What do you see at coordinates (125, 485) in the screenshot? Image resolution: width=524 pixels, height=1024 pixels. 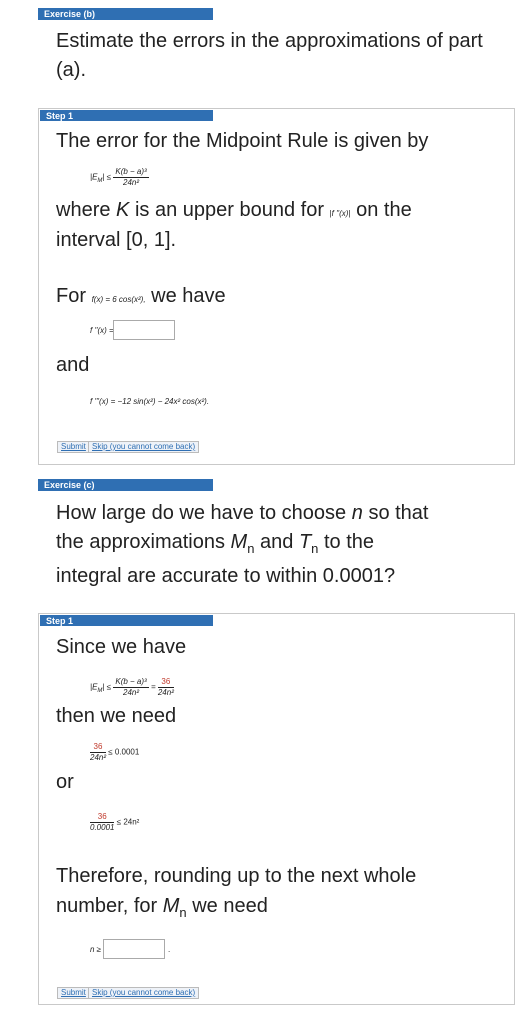 I see `exercise-c-header: Exercise (c)` at bounding box center [125, 485].